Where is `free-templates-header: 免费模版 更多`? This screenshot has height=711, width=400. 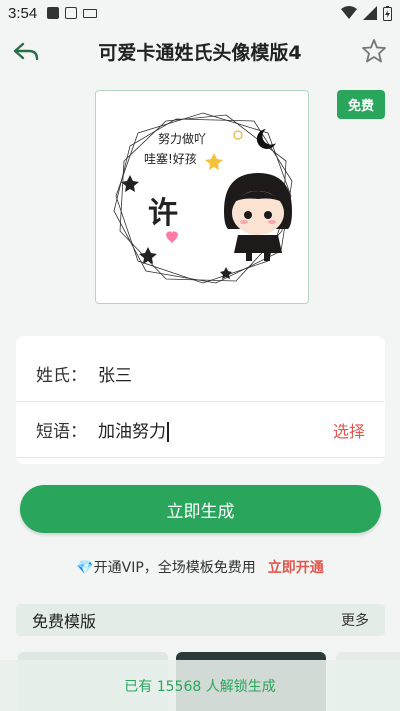
free-templates-header: 免费模版 更多 is located at coordinates (200, 620).